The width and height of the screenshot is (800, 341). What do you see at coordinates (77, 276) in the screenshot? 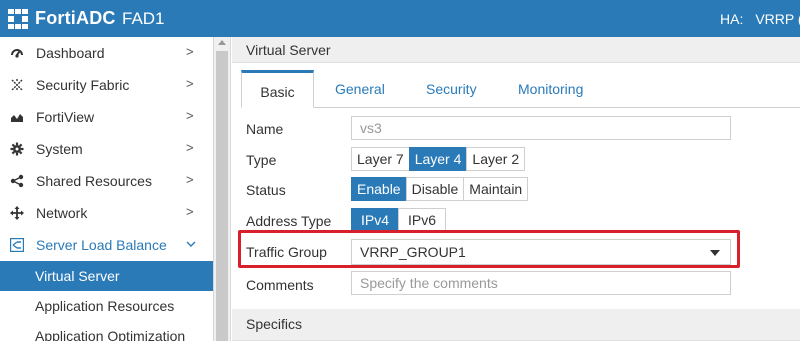
I see `sidebar-subitem-label: Virtual Server` at bounding box center [77, 276].